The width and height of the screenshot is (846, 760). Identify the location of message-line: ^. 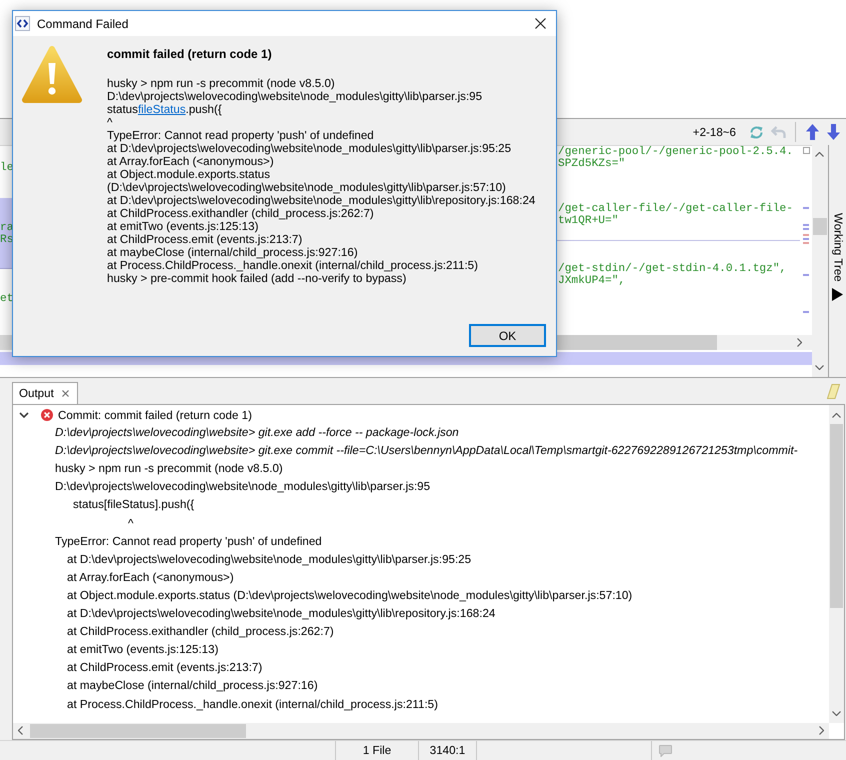
(109, 122).